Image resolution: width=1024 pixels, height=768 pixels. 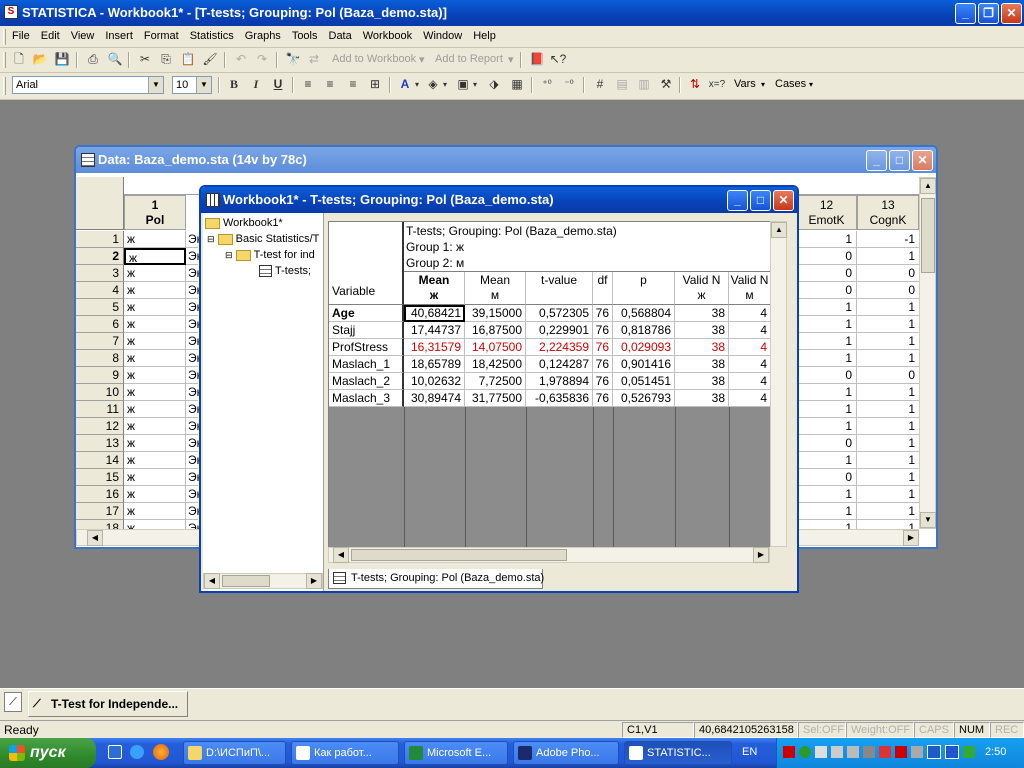 What do you see at coordinates (760, 200) in the screenshot?
I see `maximize-icon: □` at bounding box center [760, 200].